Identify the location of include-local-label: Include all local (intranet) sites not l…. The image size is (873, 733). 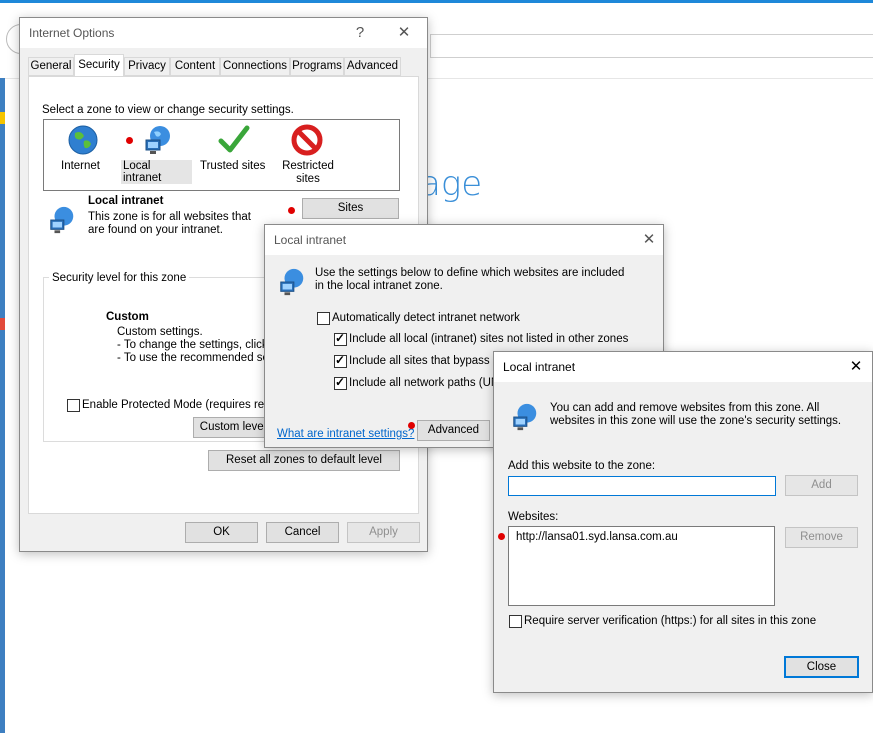
(489, 339).